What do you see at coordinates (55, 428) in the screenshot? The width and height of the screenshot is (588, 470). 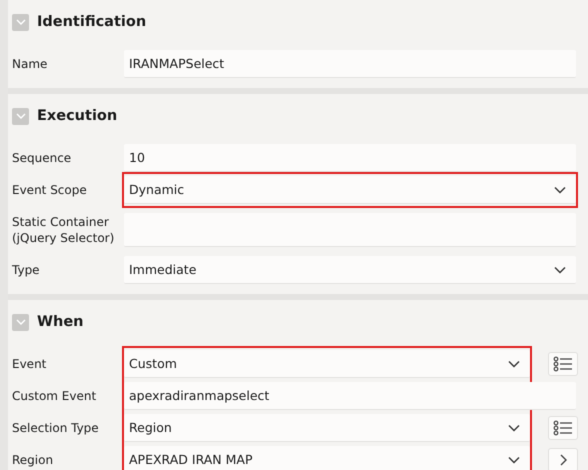 I see `field-label: Selection Type` at bounding box center [55, 428].